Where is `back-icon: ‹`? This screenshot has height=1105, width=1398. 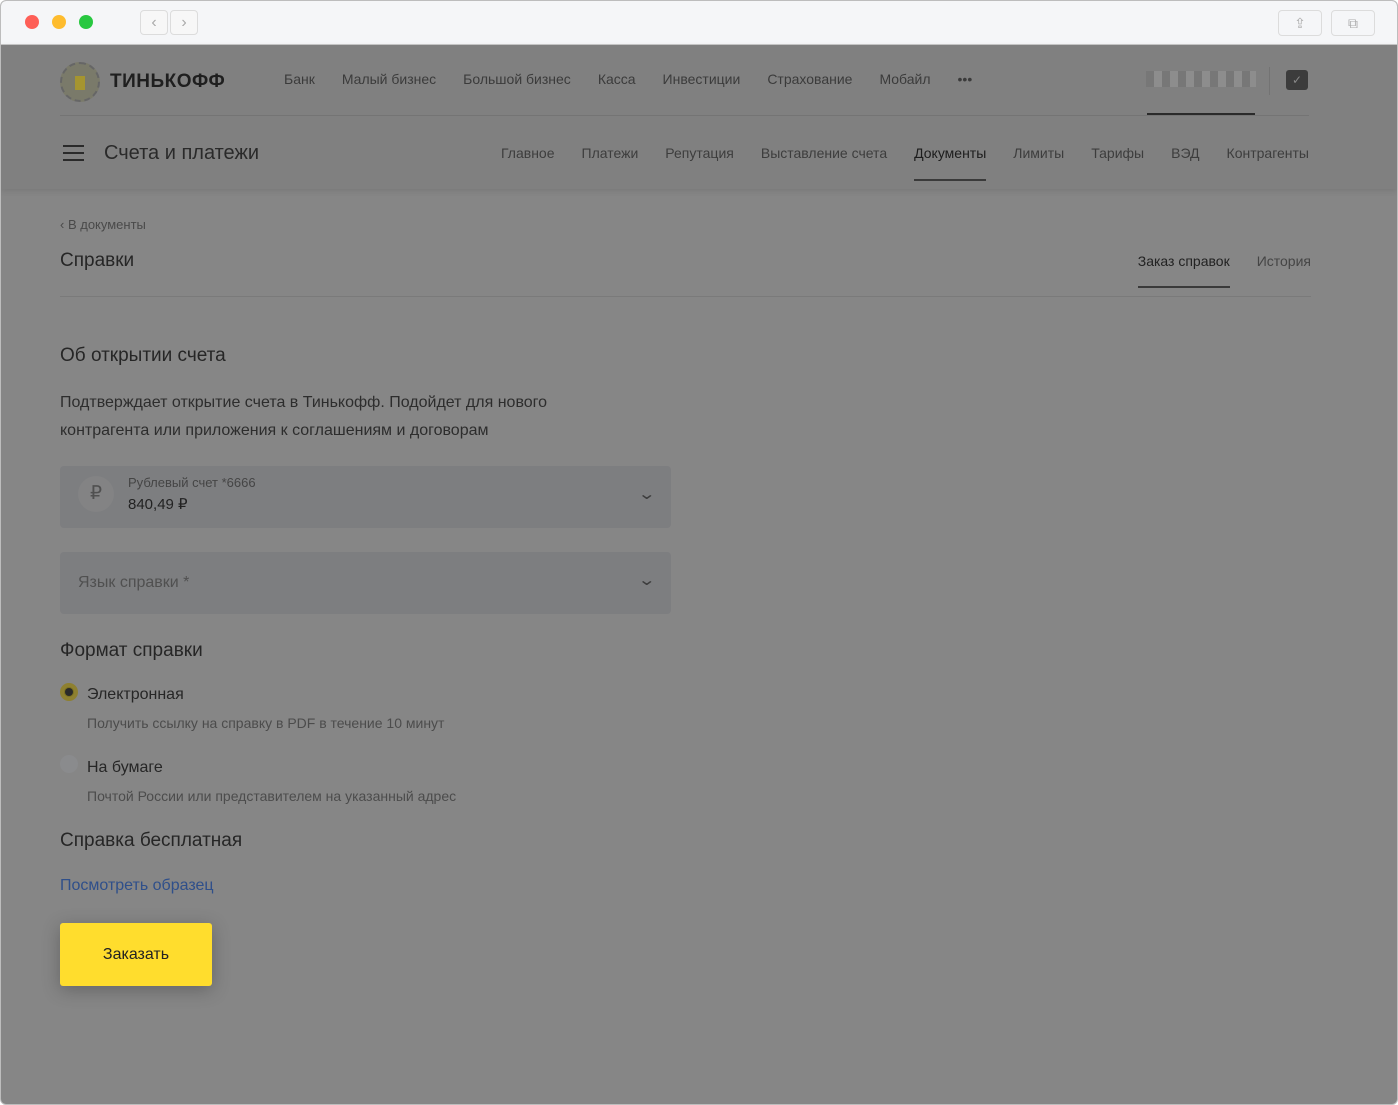 back-icon: ‹ is located at coordinates (154, 22).